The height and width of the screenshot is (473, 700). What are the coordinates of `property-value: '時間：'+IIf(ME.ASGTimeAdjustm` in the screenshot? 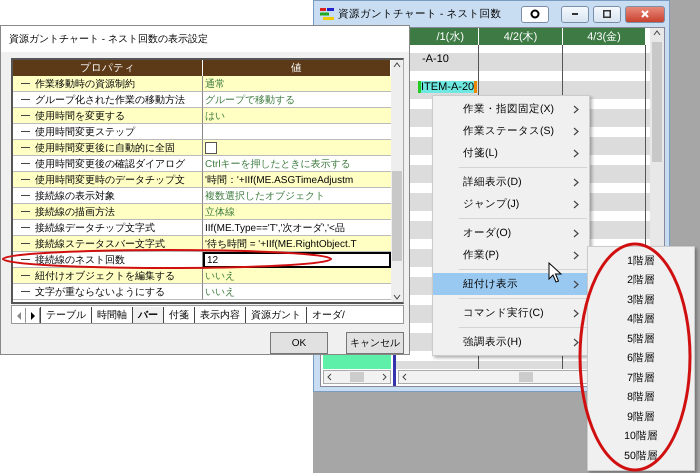 It's located at (297, 180).